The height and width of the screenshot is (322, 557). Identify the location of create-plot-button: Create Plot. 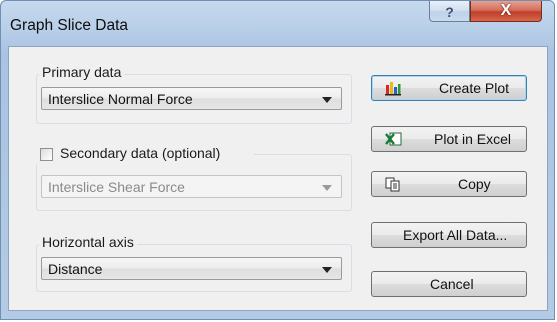
(449, 88).